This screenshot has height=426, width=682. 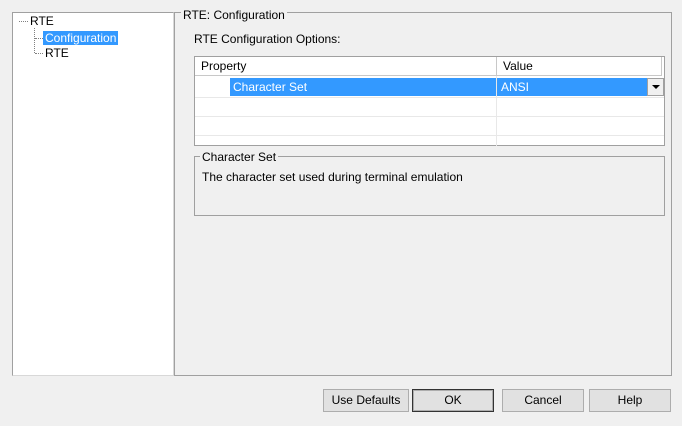 What do you see at coordinates (366, 400) in the screenshot?
I see `use-defaults-button: Use Defaults` at bounding box center [366, 400].